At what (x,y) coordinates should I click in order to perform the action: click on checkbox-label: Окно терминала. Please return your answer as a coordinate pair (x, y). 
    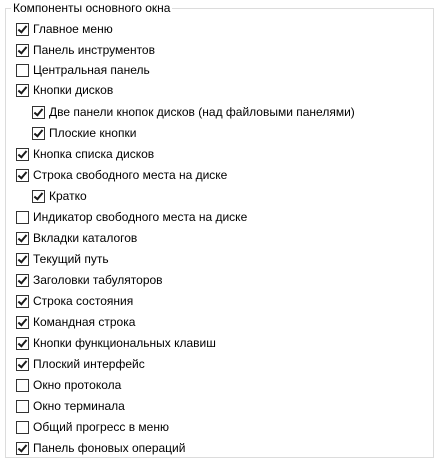
    Looking at the image, I should click on (79, 406).